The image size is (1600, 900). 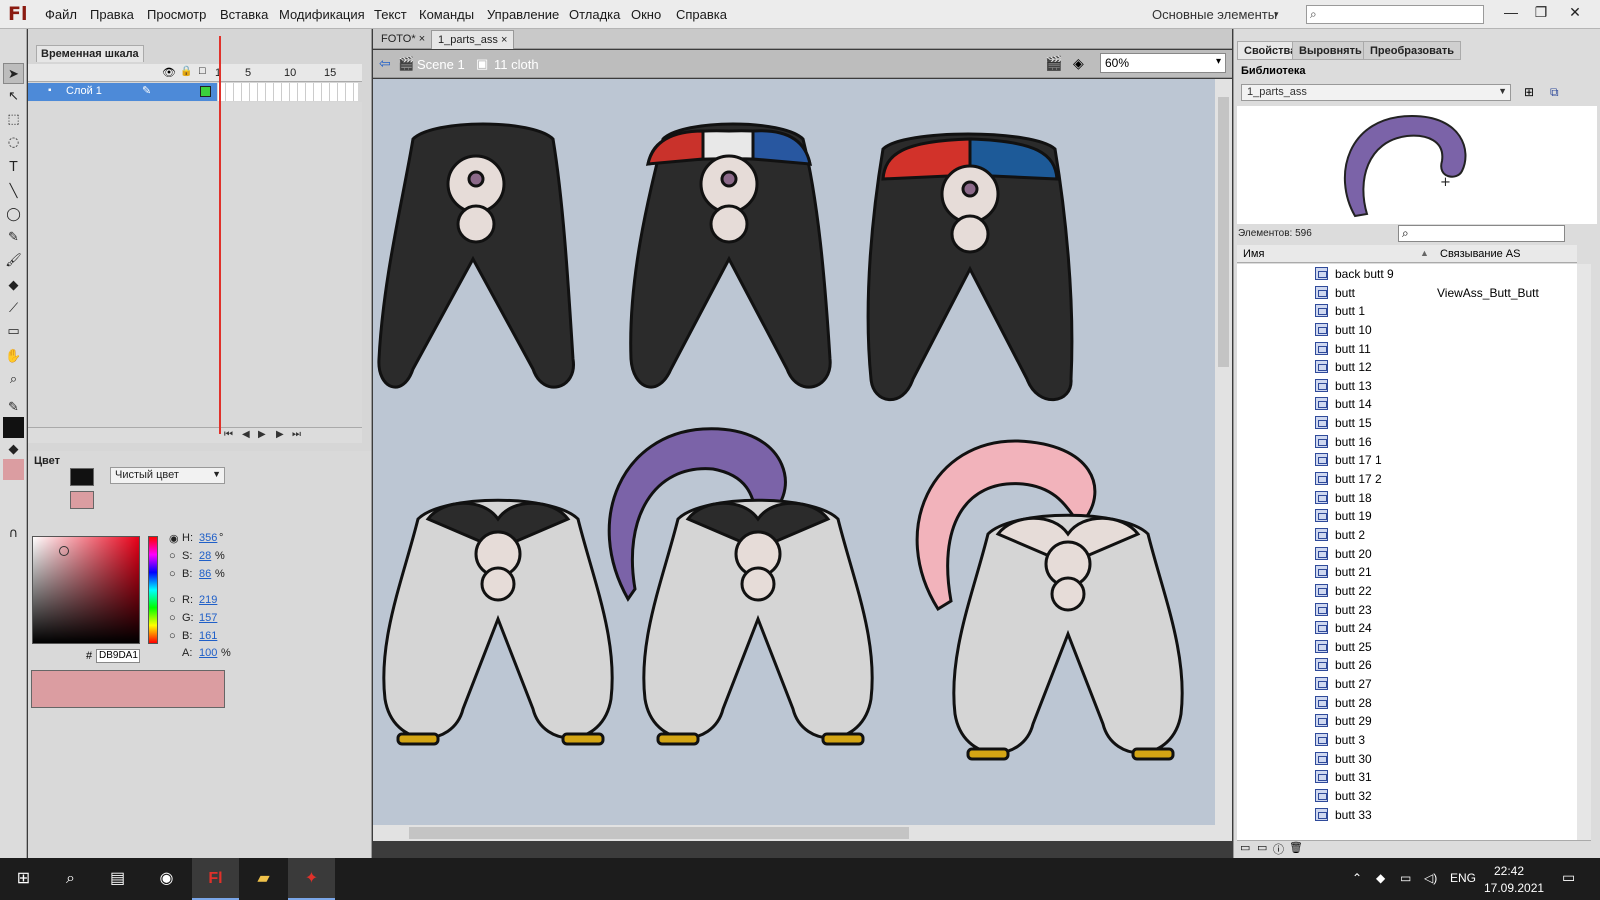 I want to click on flash-icon: Fl, so click(x=215, y=879).